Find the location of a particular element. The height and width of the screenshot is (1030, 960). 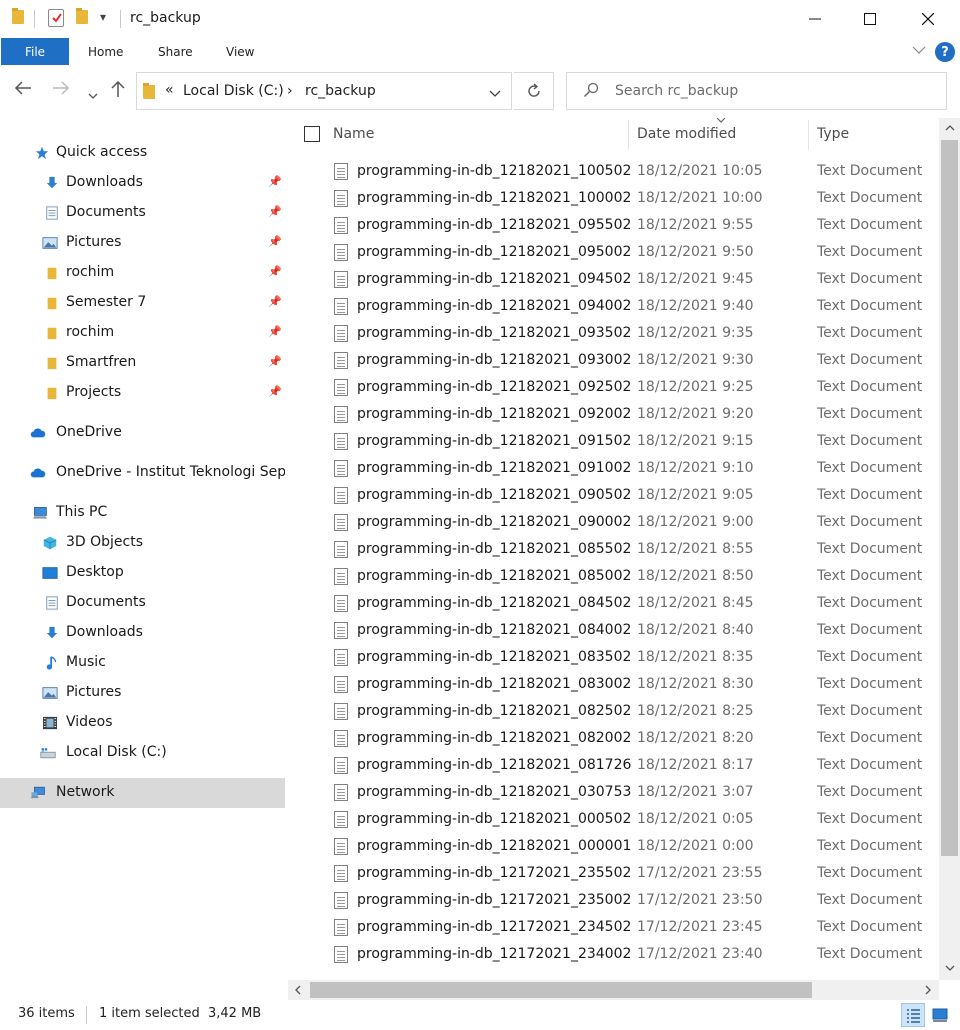

vertical-scrollbar is located at coordinates (949, 549).